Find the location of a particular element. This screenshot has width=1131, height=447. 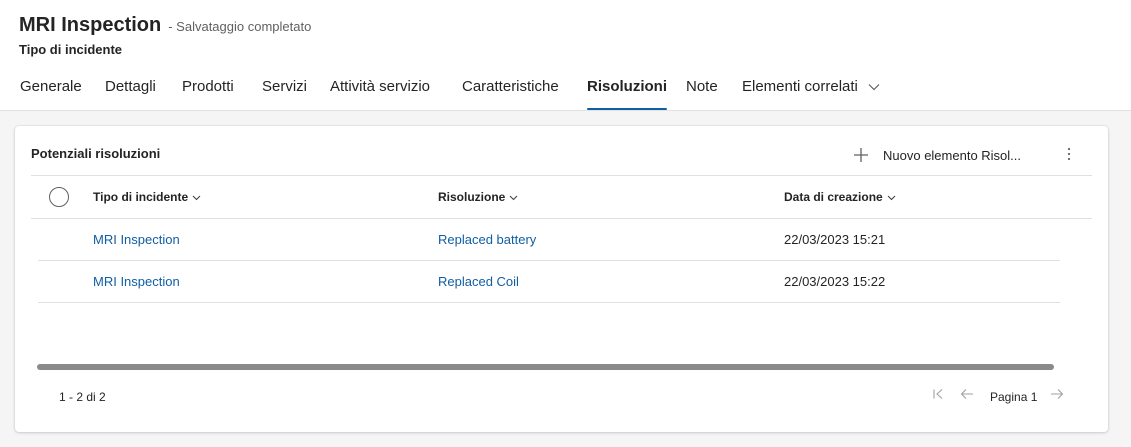

tab-generale: Generale is located at coordinates (51, 91).